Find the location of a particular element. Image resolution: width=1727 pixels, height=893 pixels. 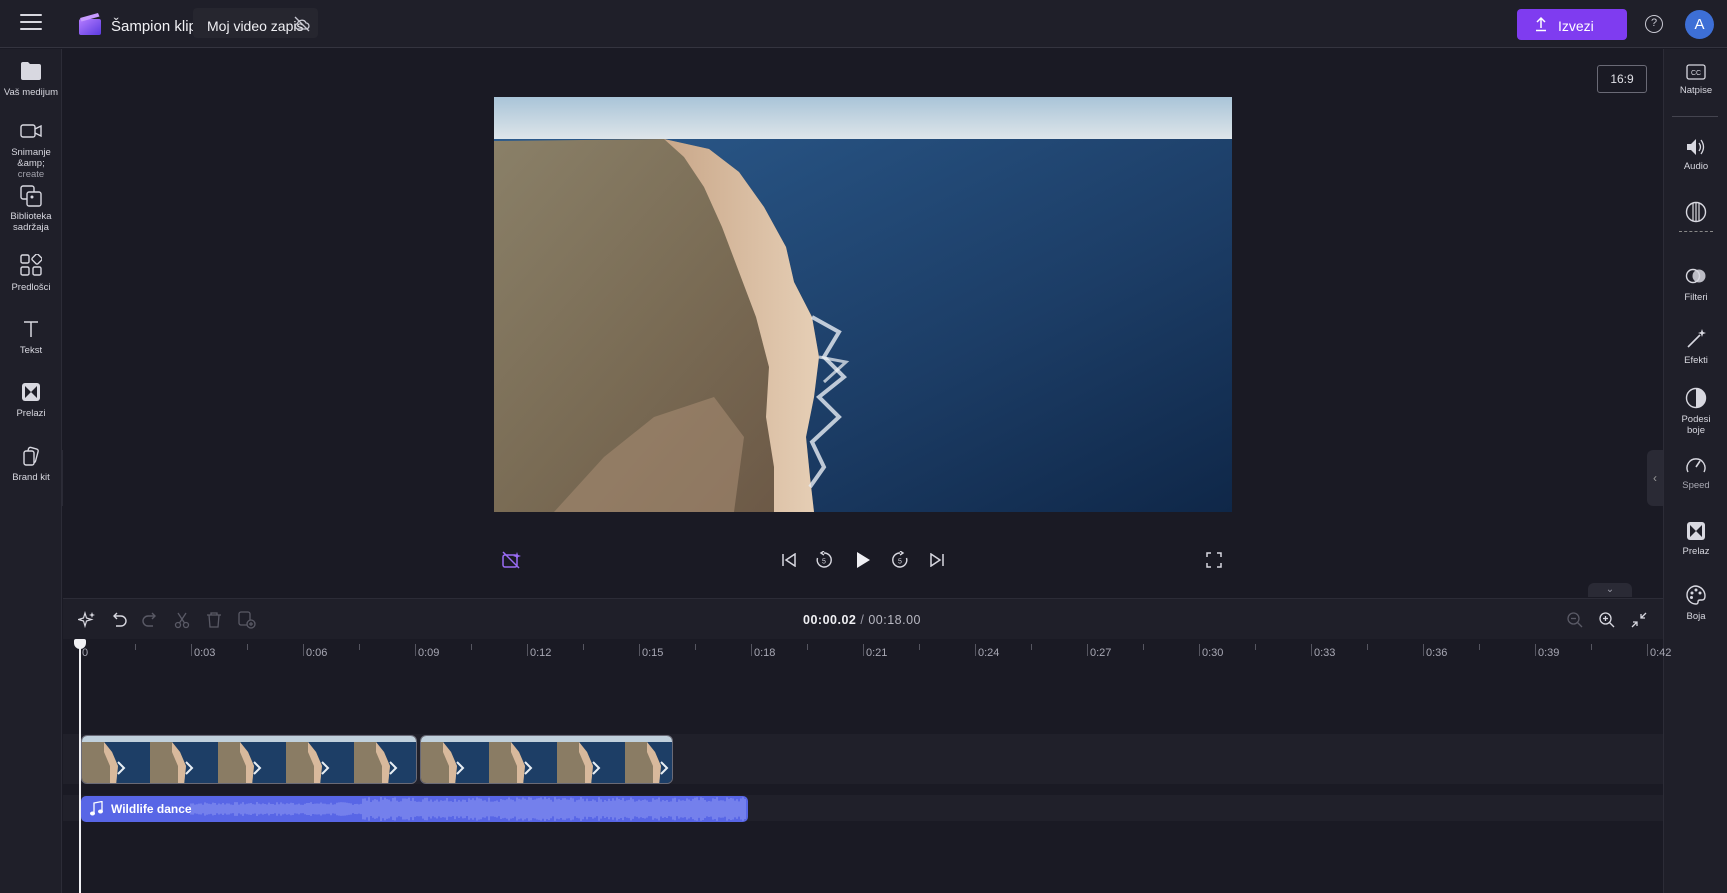

panel-label: Natpise is located at coordinates (1696, 90).